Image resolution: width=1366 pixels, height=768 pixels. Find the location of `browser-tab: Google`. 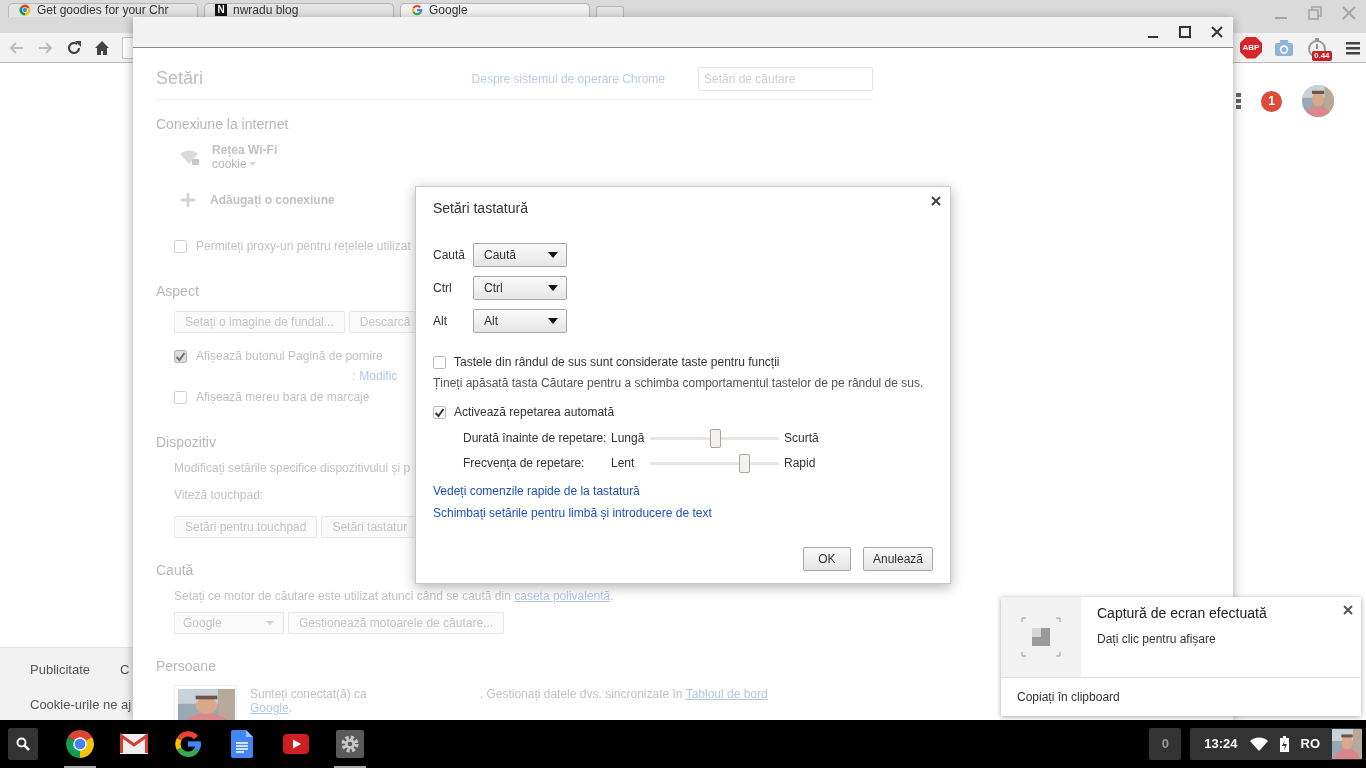

browser-tab: Google is located at coordinates (495, 10).